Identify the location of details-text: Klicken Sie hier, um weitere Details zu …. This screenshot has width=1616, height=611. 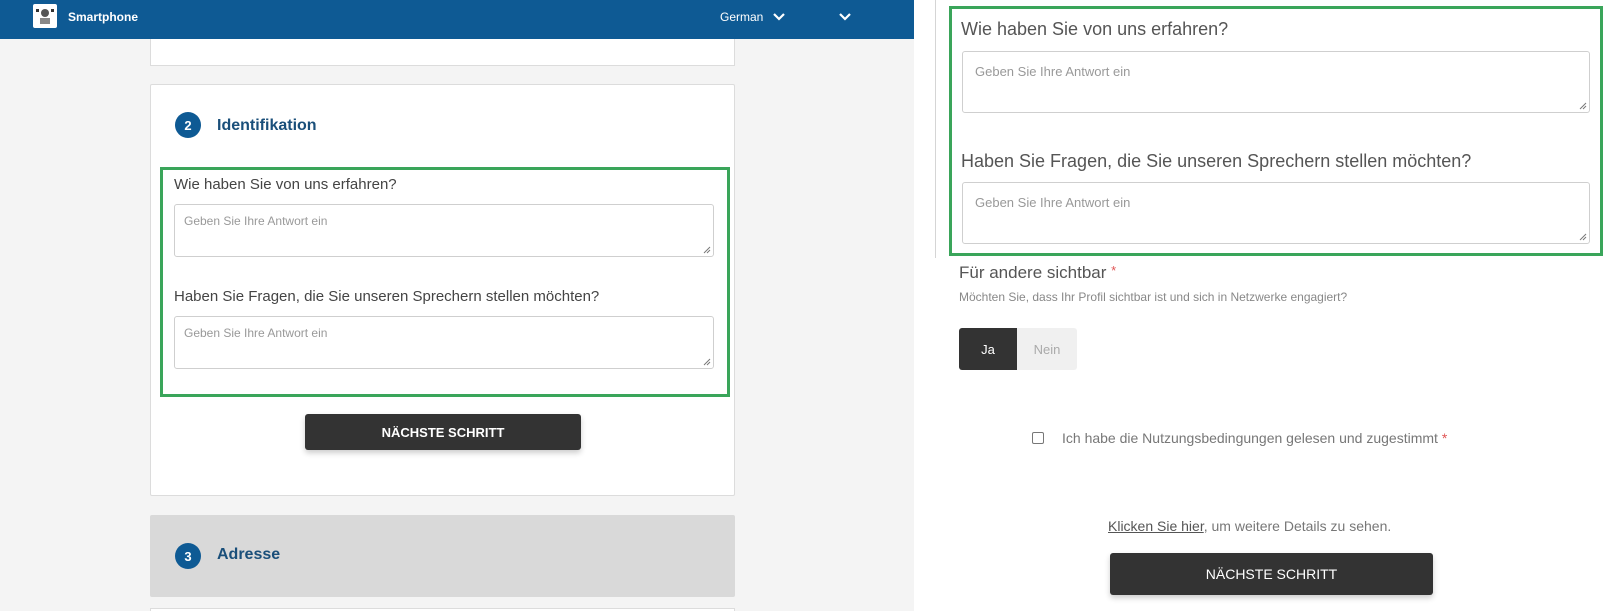
(1250, 526).